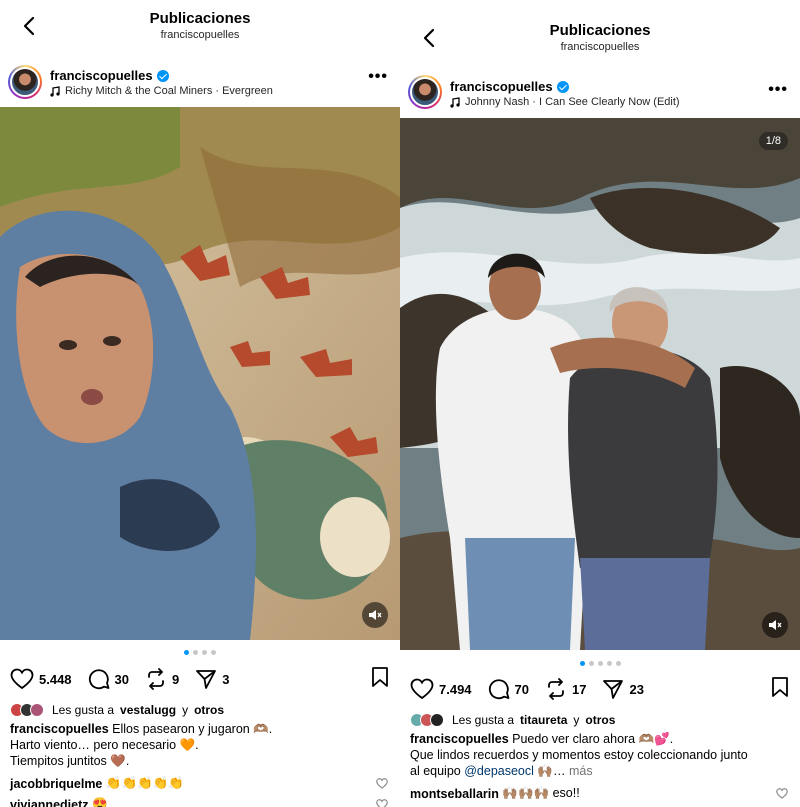  I want to click on comment-button: 30, so click(108, 679).